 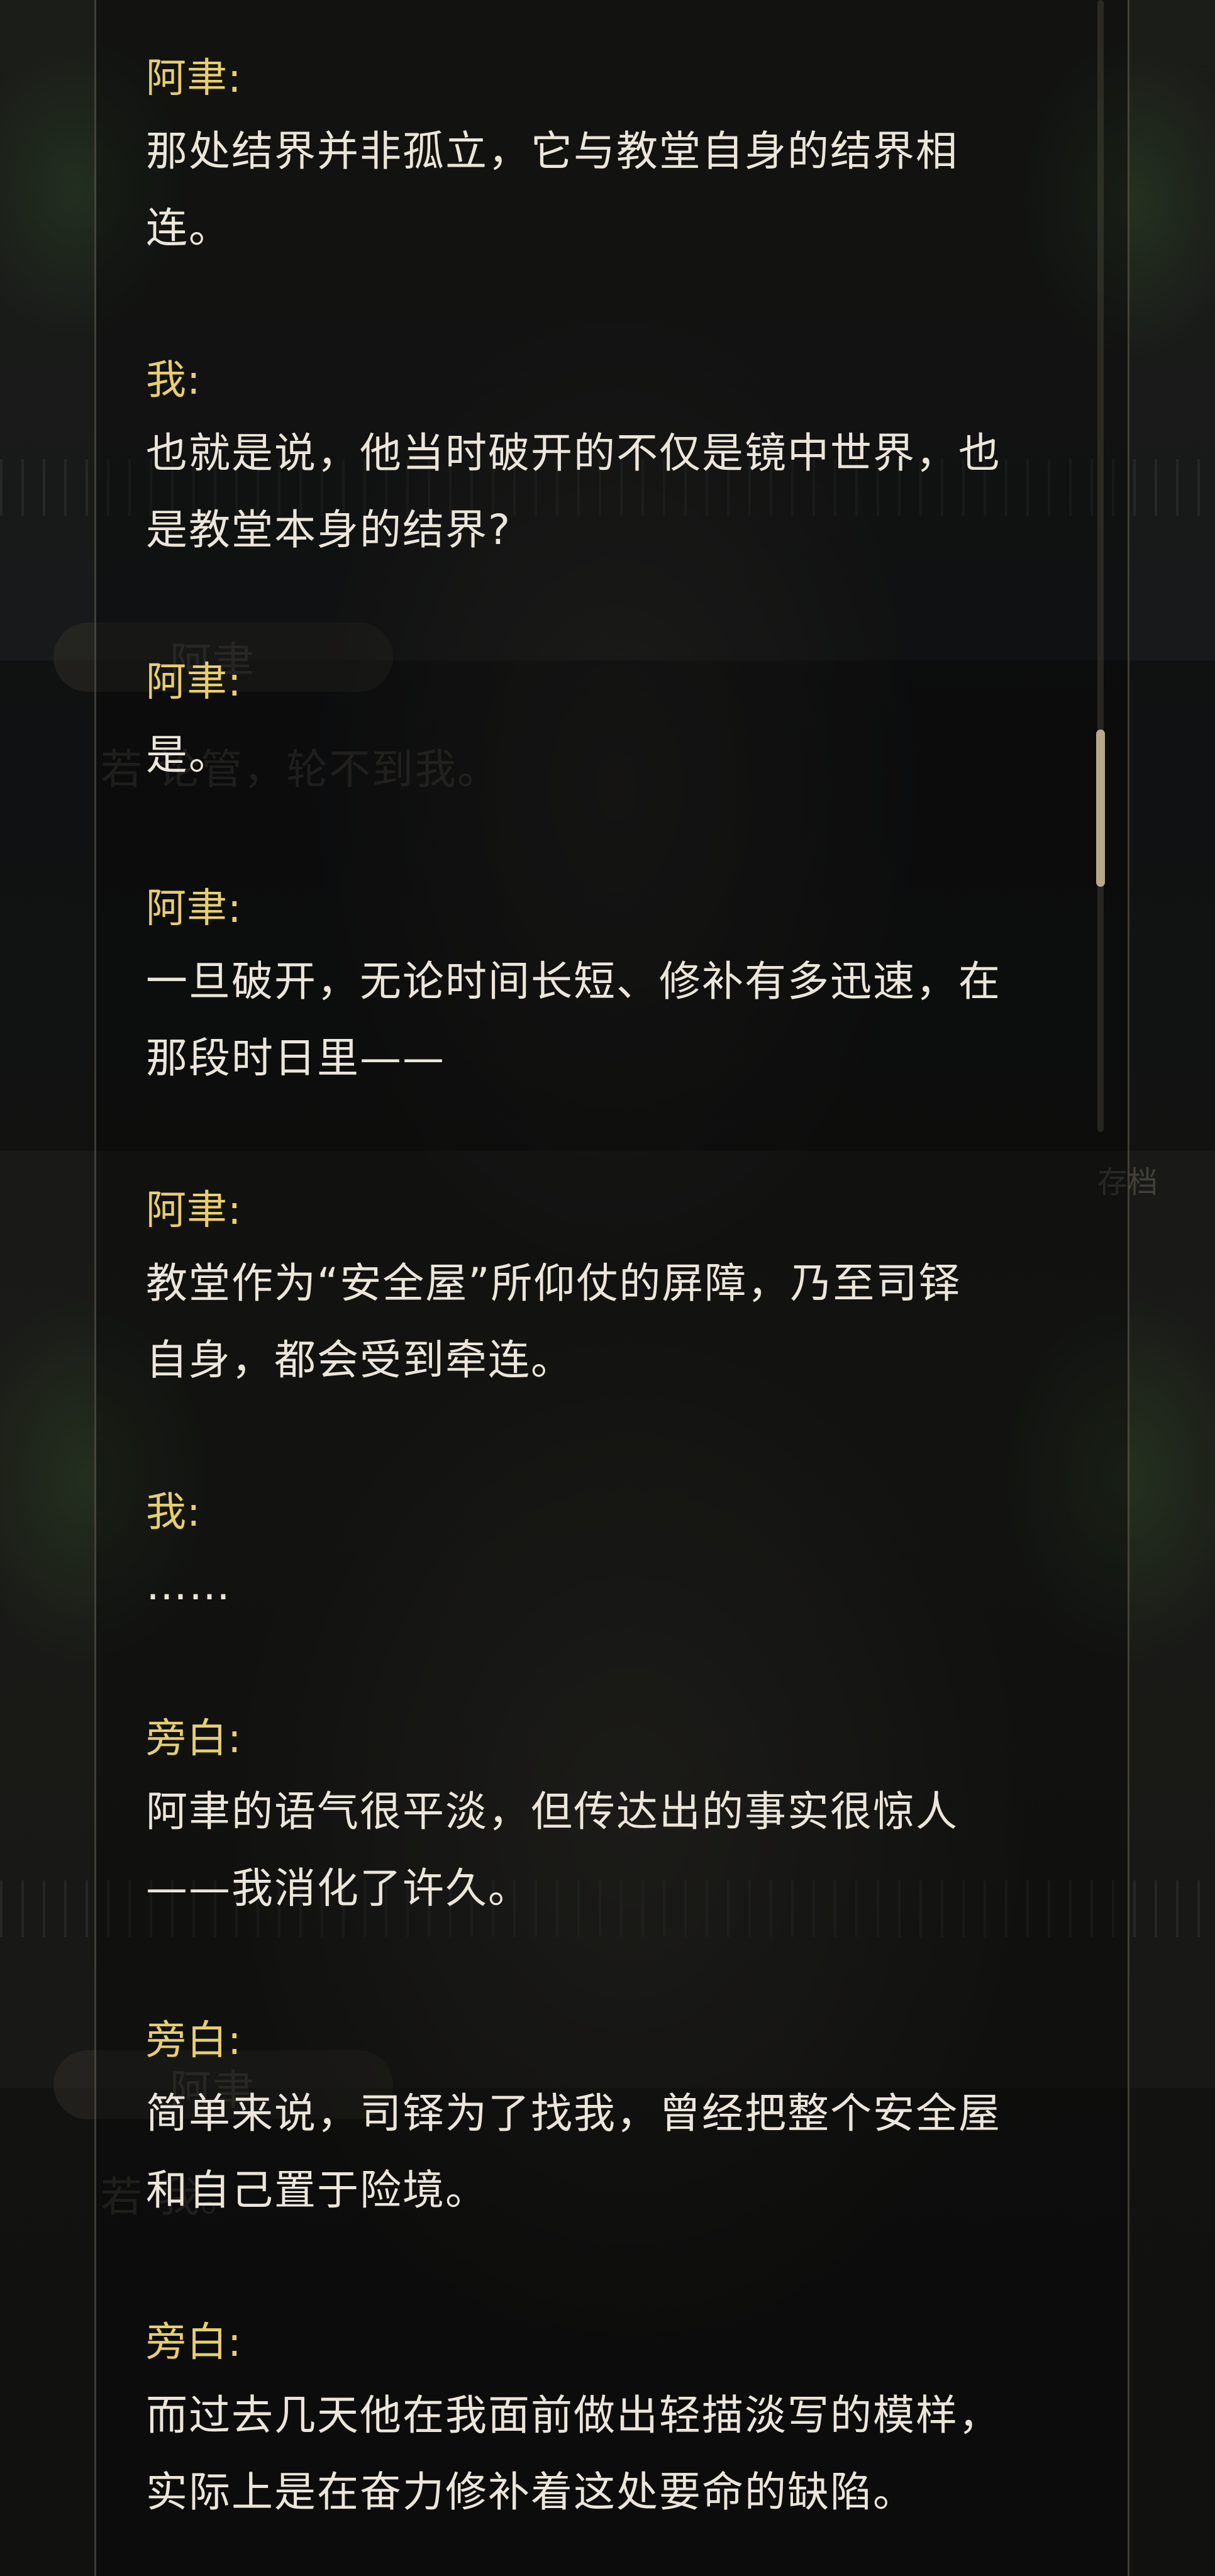 I want to click on history-scrollbar-thumb, so click(x=1100, y=808).